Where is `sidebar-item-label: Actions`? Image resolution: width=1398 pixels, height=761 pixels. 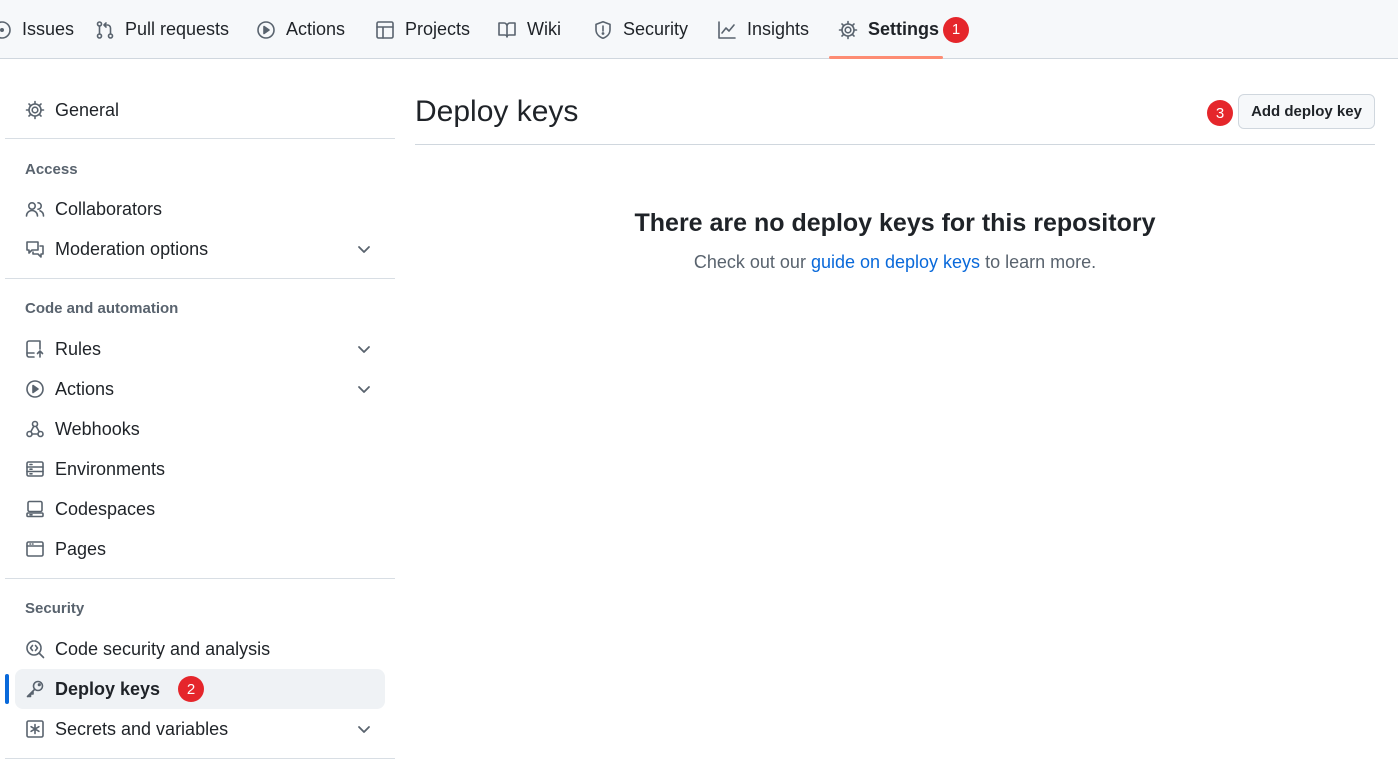 sidebar-item-label: Actions is located at coordinates (85, 388).